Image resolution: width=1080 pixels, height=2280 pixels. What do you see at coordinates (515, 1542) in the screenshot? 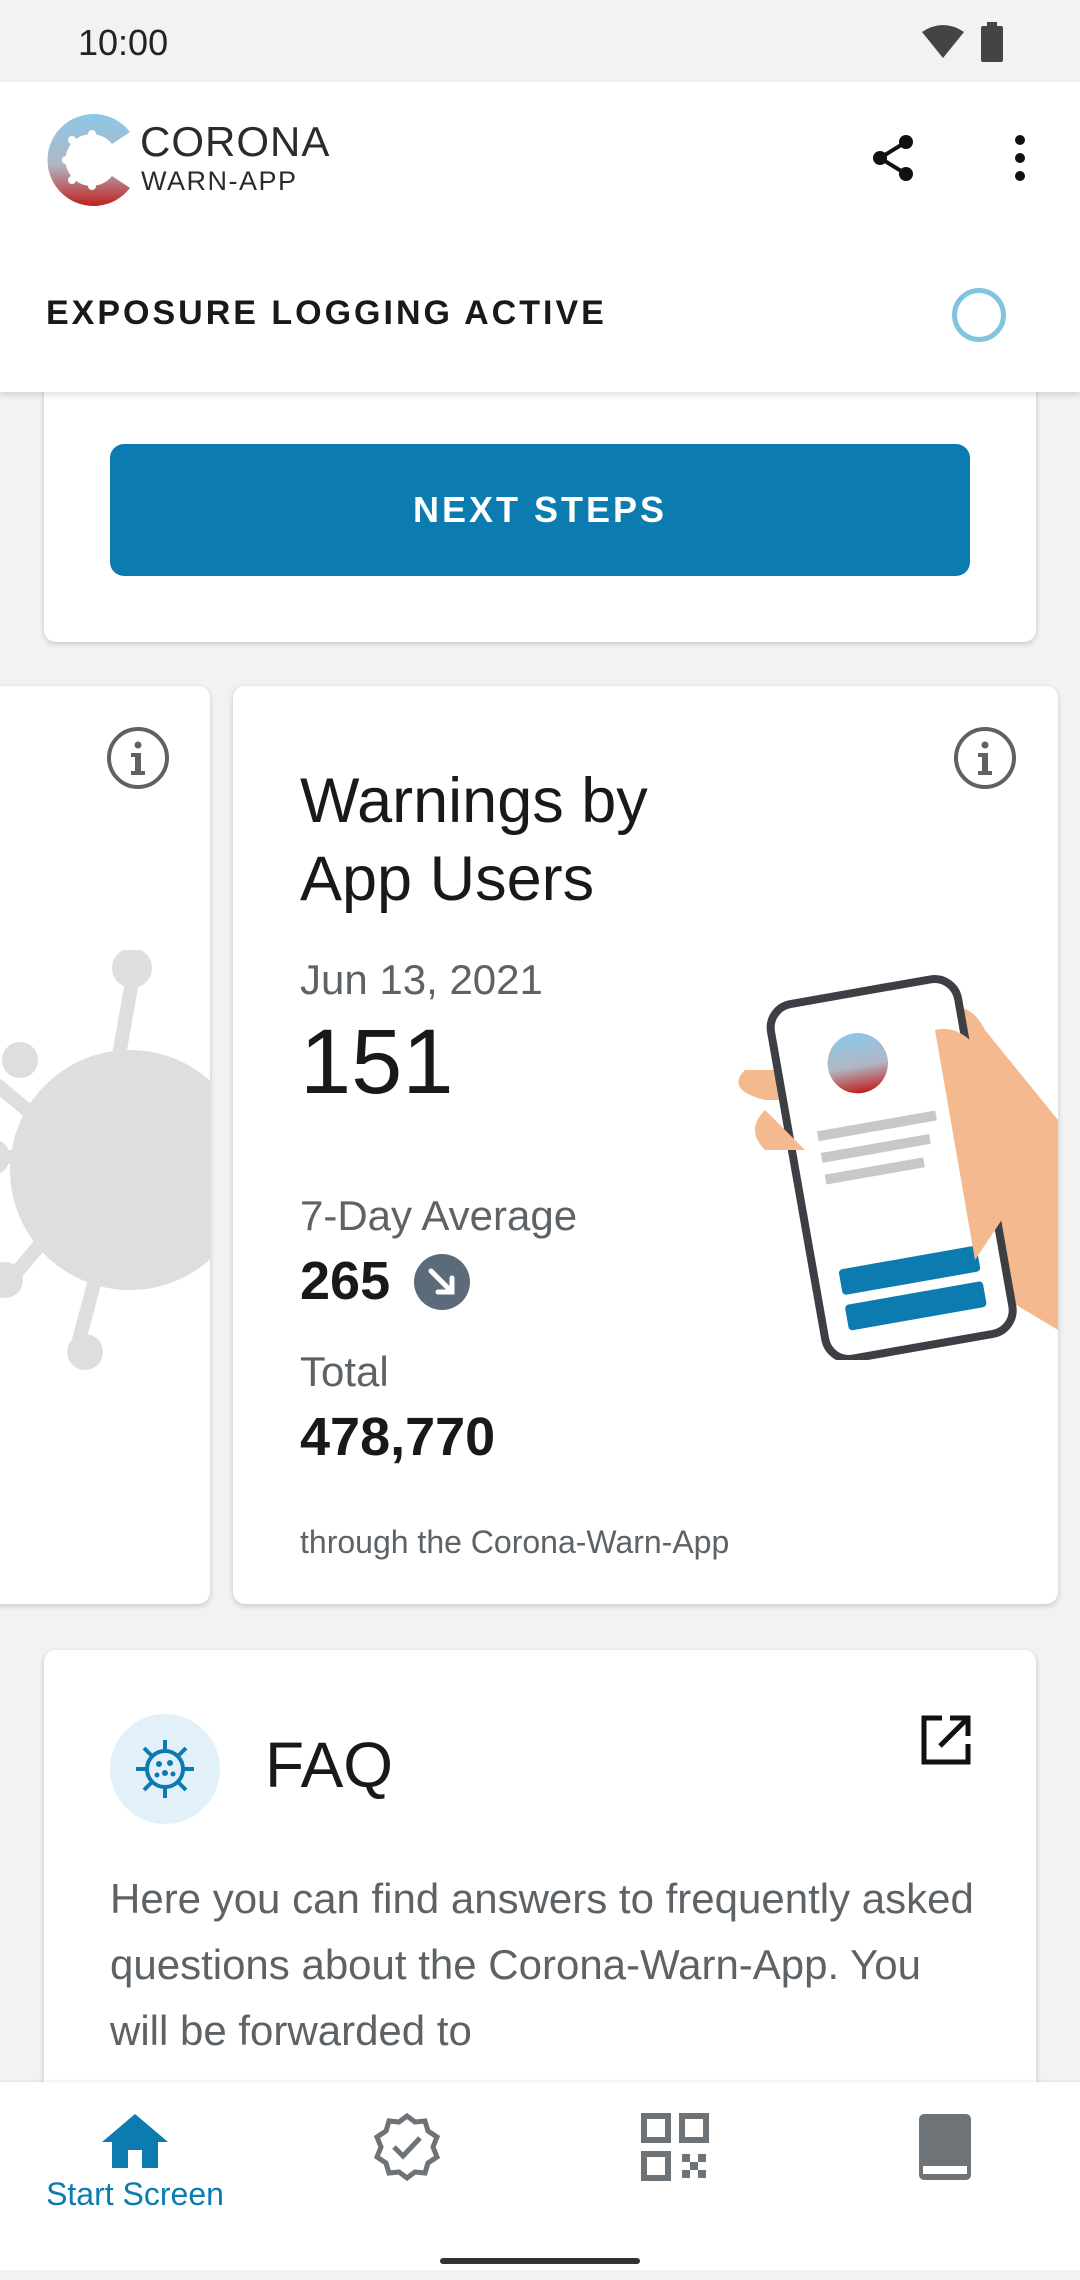
I see `card-footnote: through the Corona-Warn-App` at bounding box center [515, 1542].